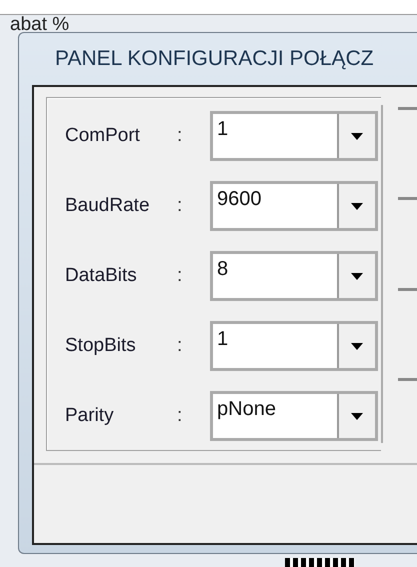  Describe the element at coordinates (108, 206) in the screenshot. I see `setting-label: BaudRate` at that location.